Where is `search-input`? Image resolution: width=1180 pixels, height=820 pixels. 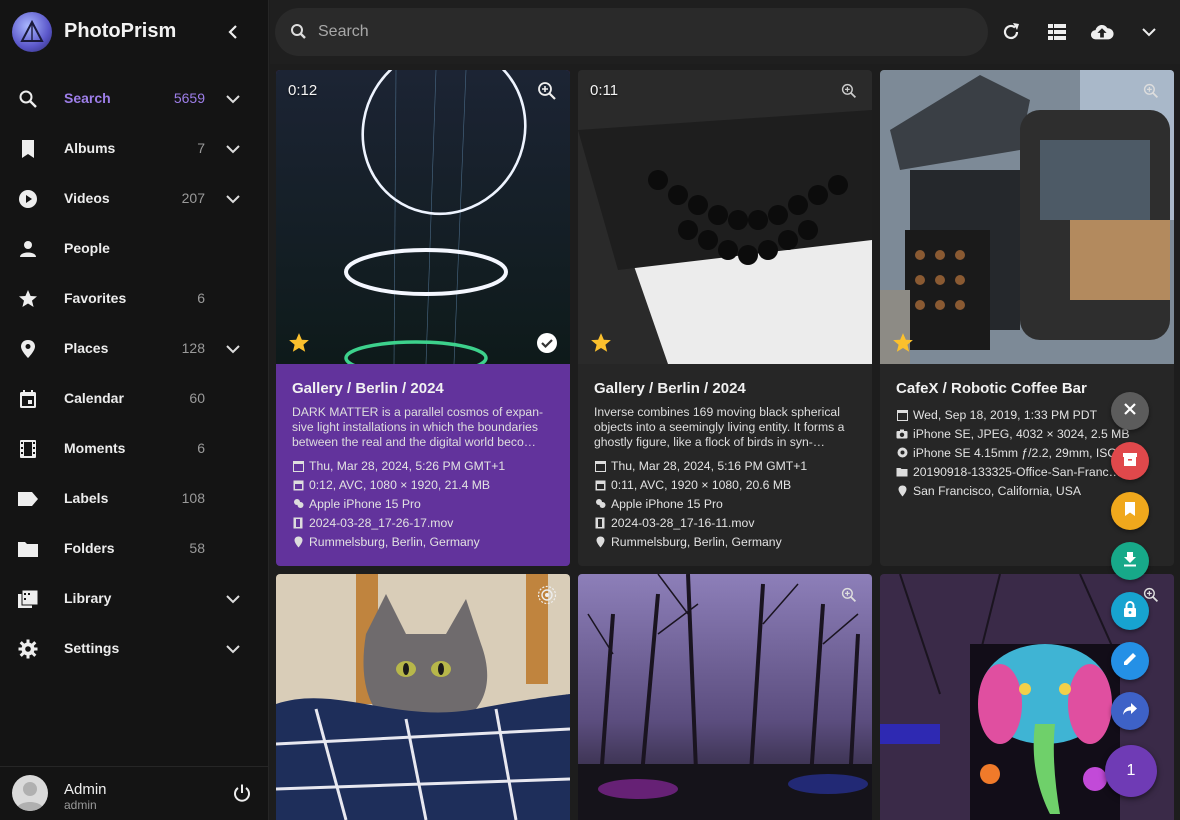
search-input is located at coordinates (638, 32).